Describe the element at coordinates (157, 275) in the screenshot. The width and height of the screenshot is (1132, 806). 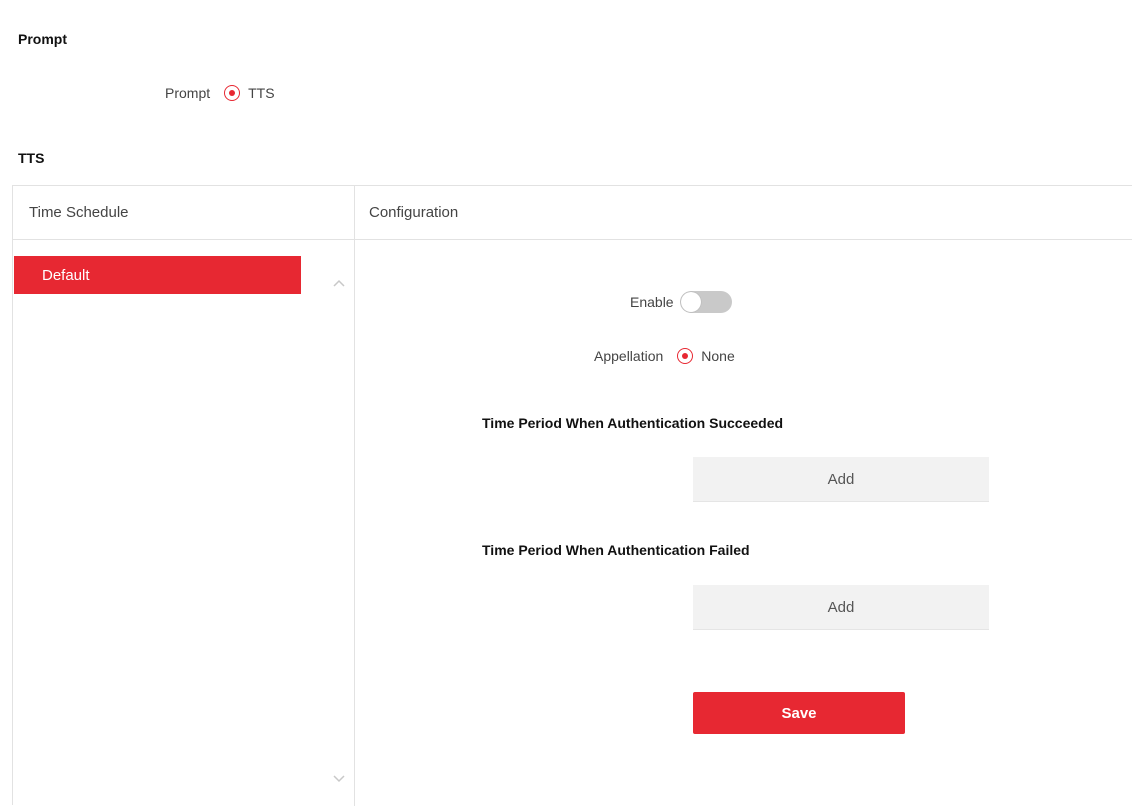
I see `schedule-item-default: Default` at that location.